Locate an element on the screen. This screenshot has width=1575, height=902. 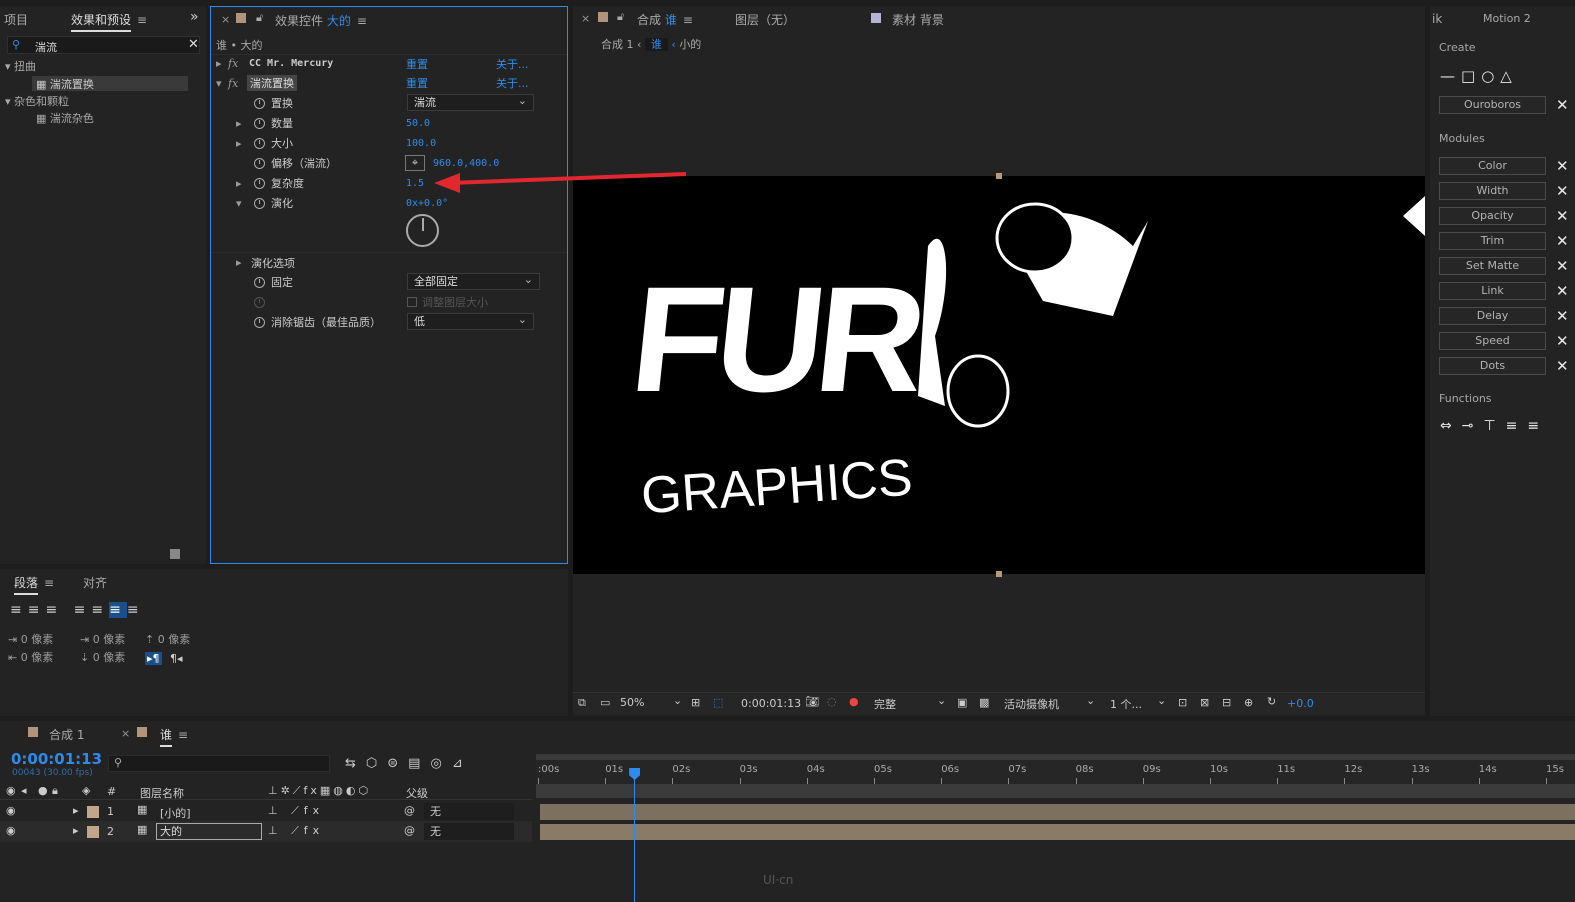
align-rows-icon: ≡ is located at coordinates (1517, 426).